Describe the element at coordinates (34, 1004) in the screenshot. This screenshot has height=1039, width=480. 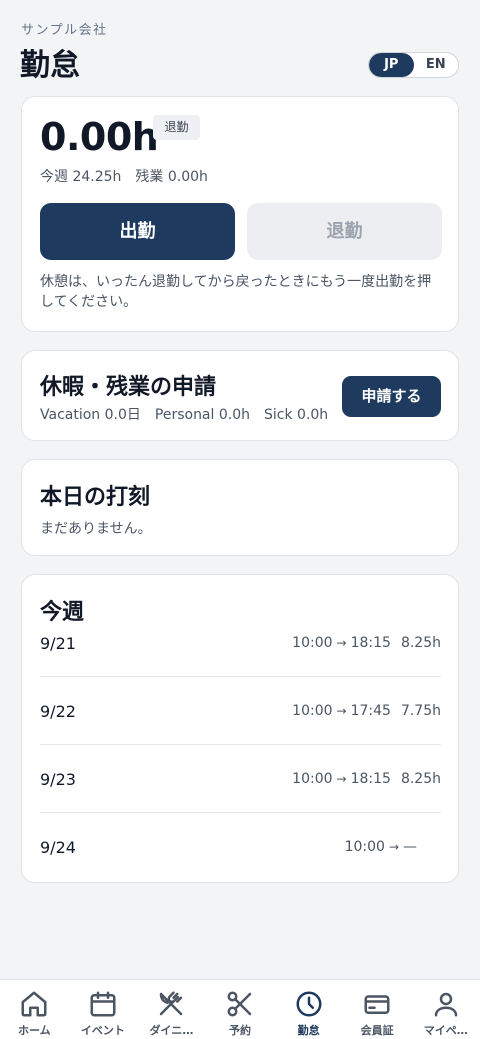
I see `home-icon` at that location.